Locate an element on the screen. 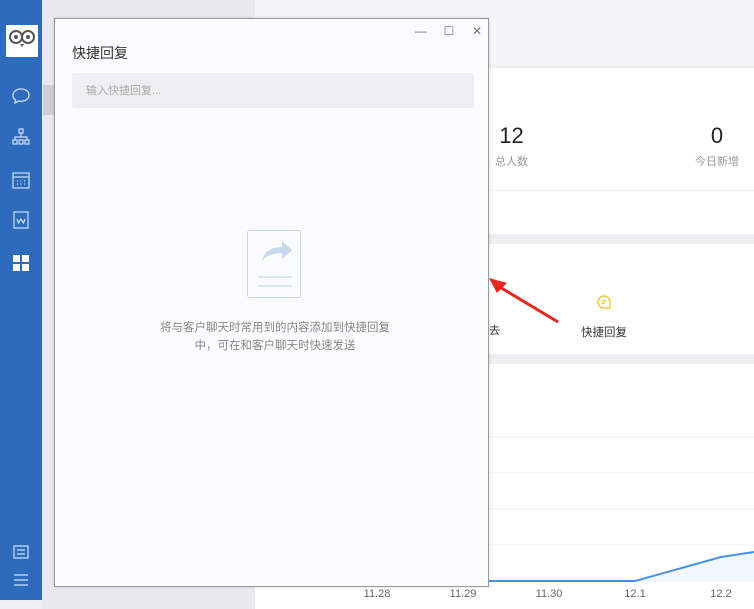  x-tick-label: 11.29 is located at coordinates (463, 594).